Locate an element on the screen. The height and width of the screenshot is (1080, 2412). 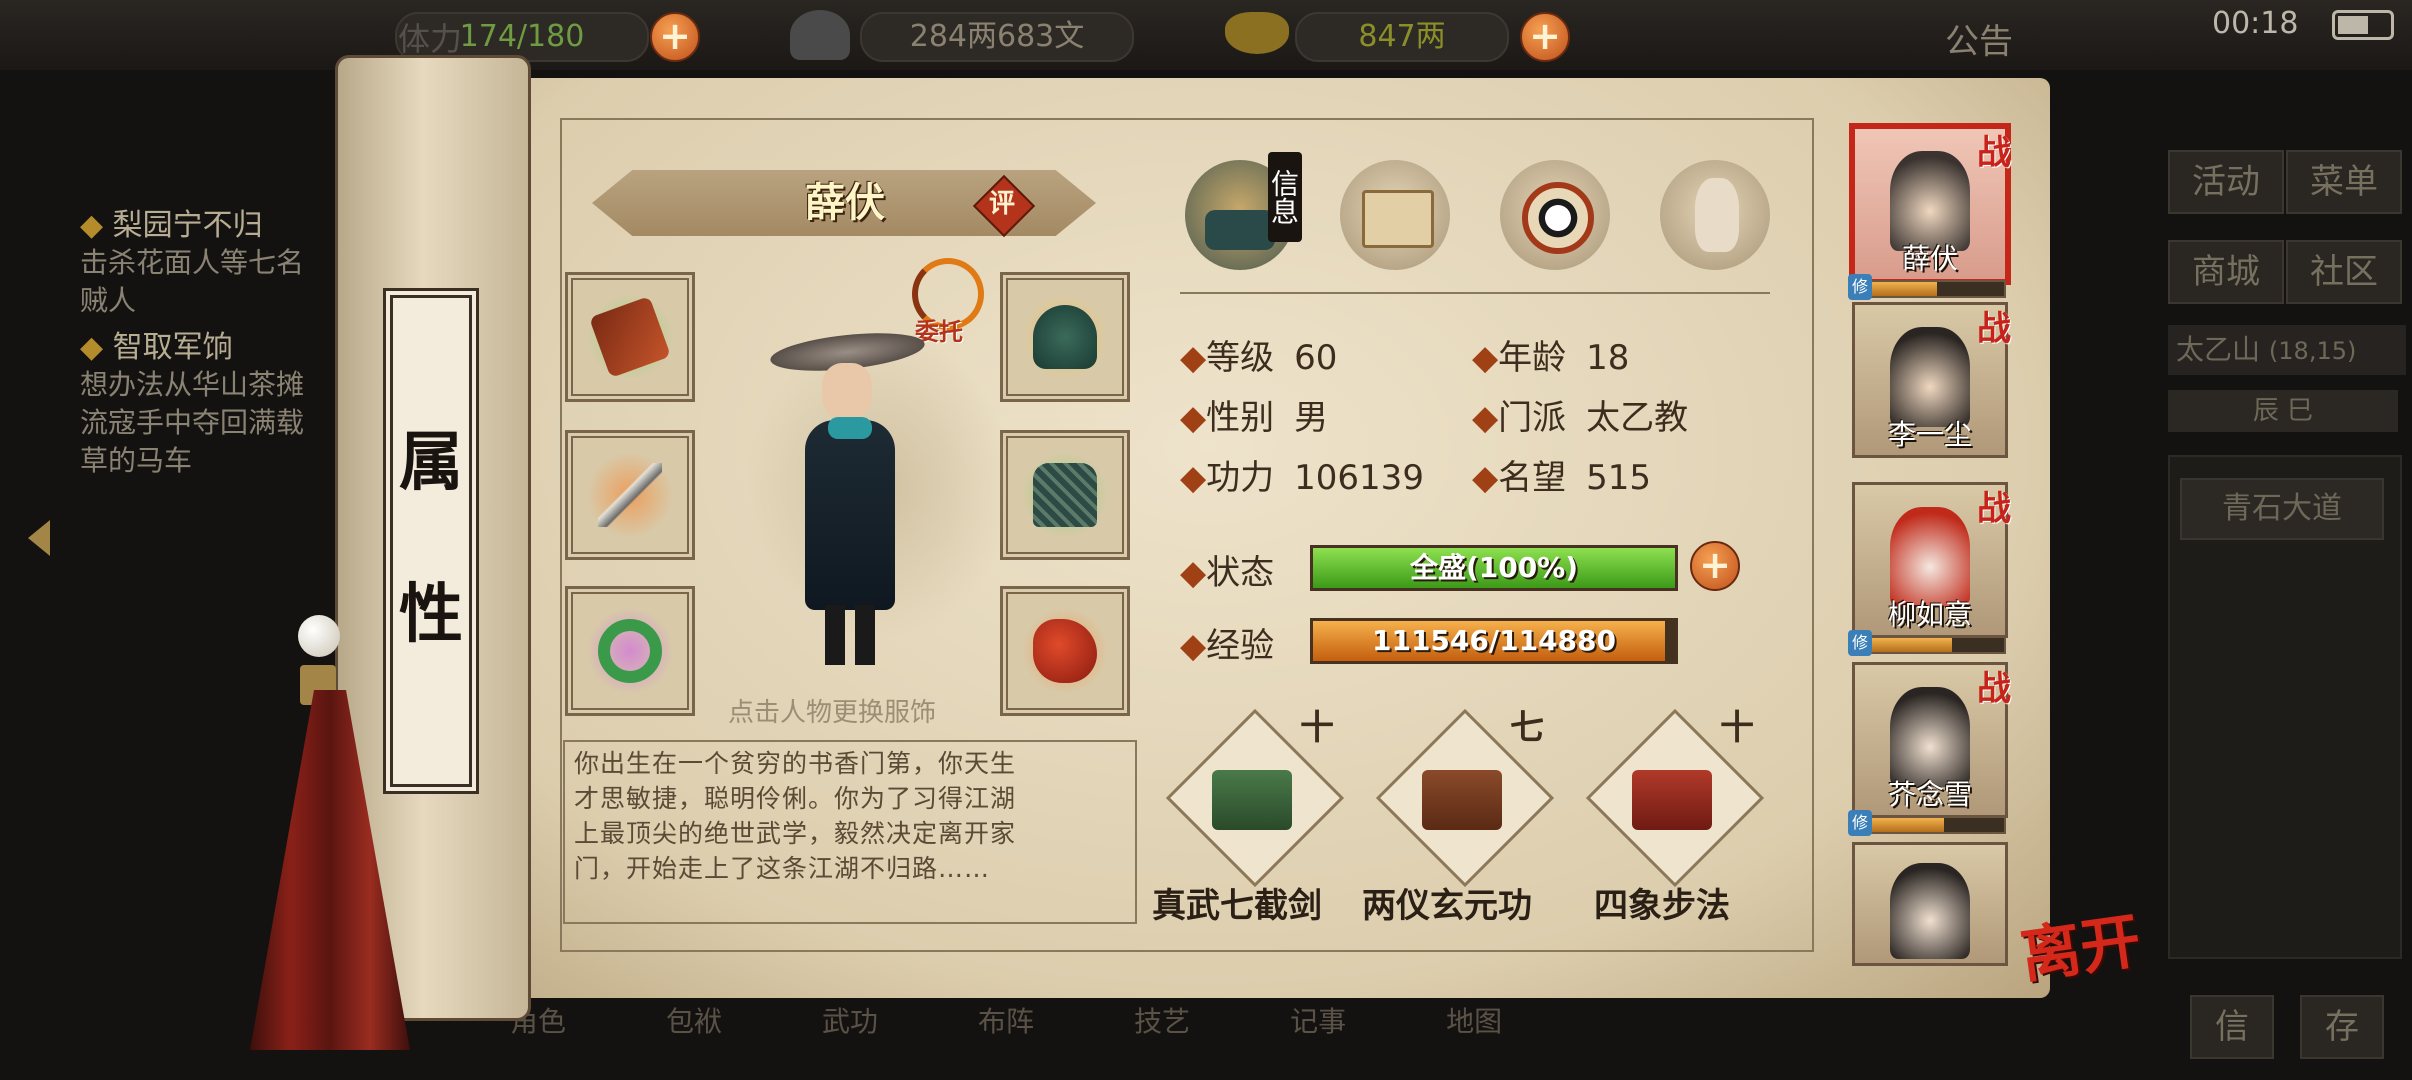
add-gold-button: + is located at coordinates (1545, 37).